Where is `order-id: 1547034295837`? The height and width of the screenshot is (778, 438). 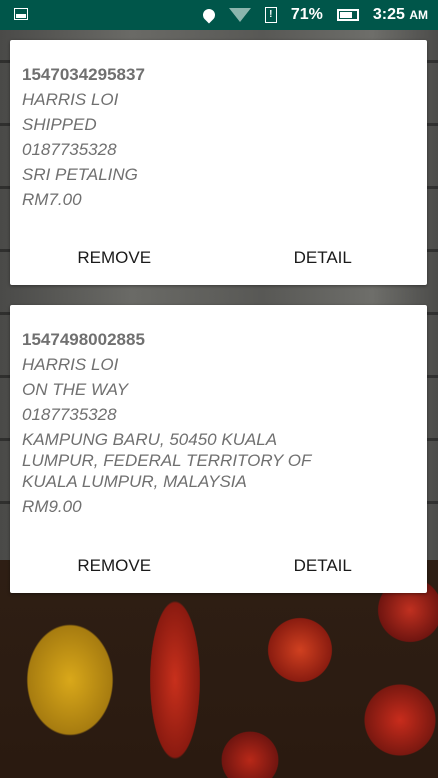
order-id: 1547034295837 is located at coordinates (83, 74).